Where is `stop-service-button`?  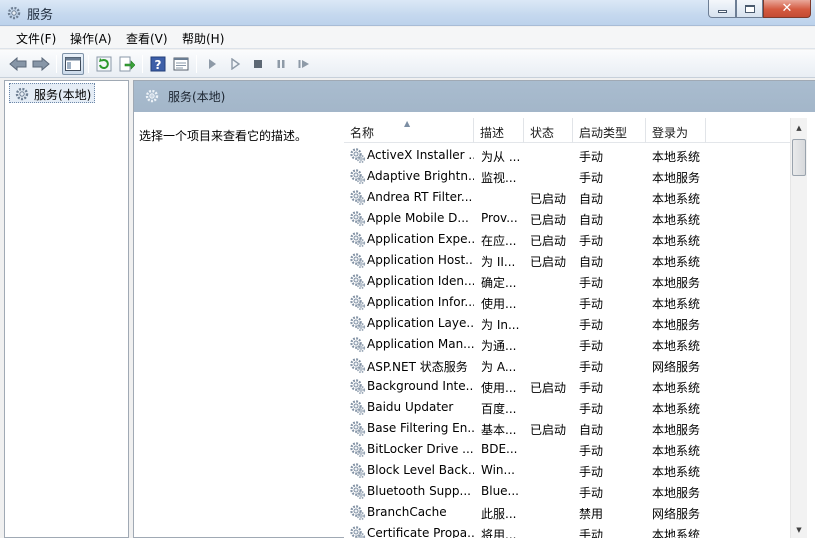
stop-service-button is located at coordinates (258, 64).